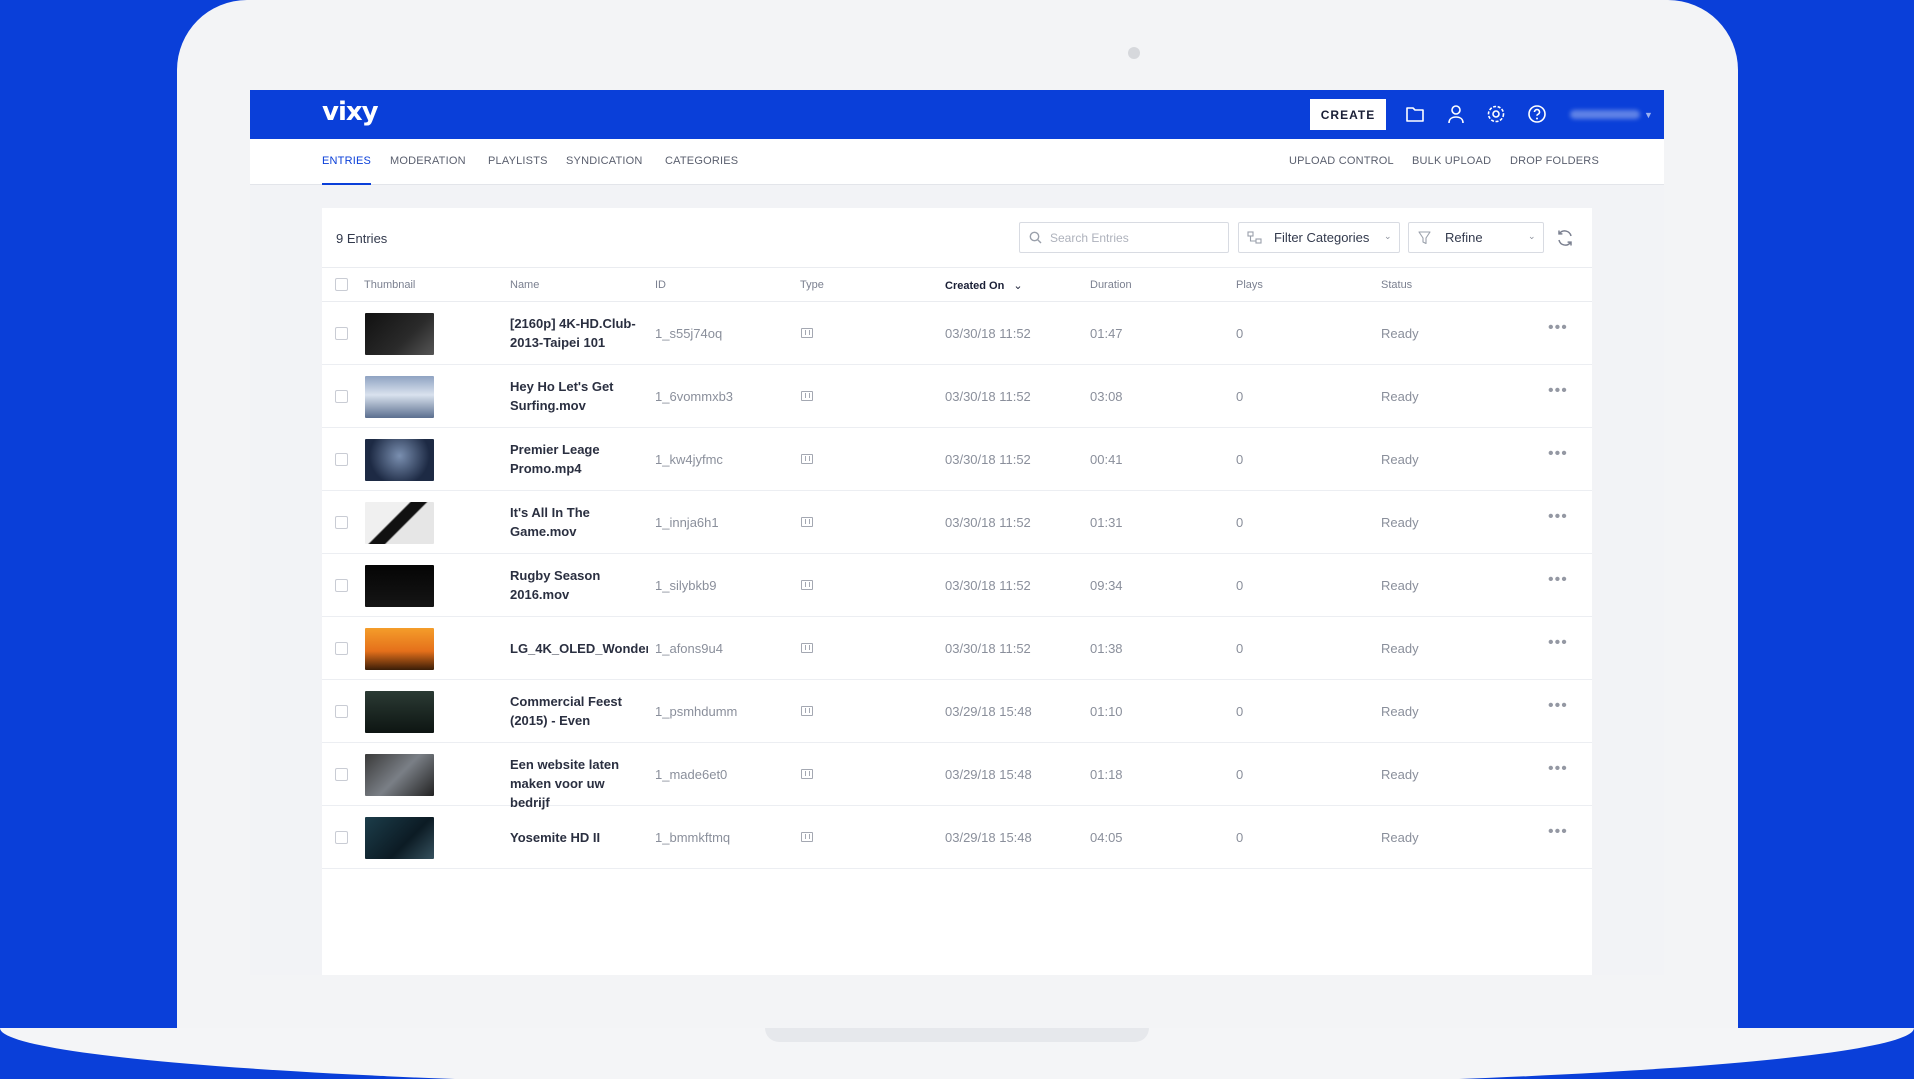  What do you see at coordinates (701, 162) in the screenshot?
I see `tab-categories: CATEGORIES` at bounding box center [701, 162].